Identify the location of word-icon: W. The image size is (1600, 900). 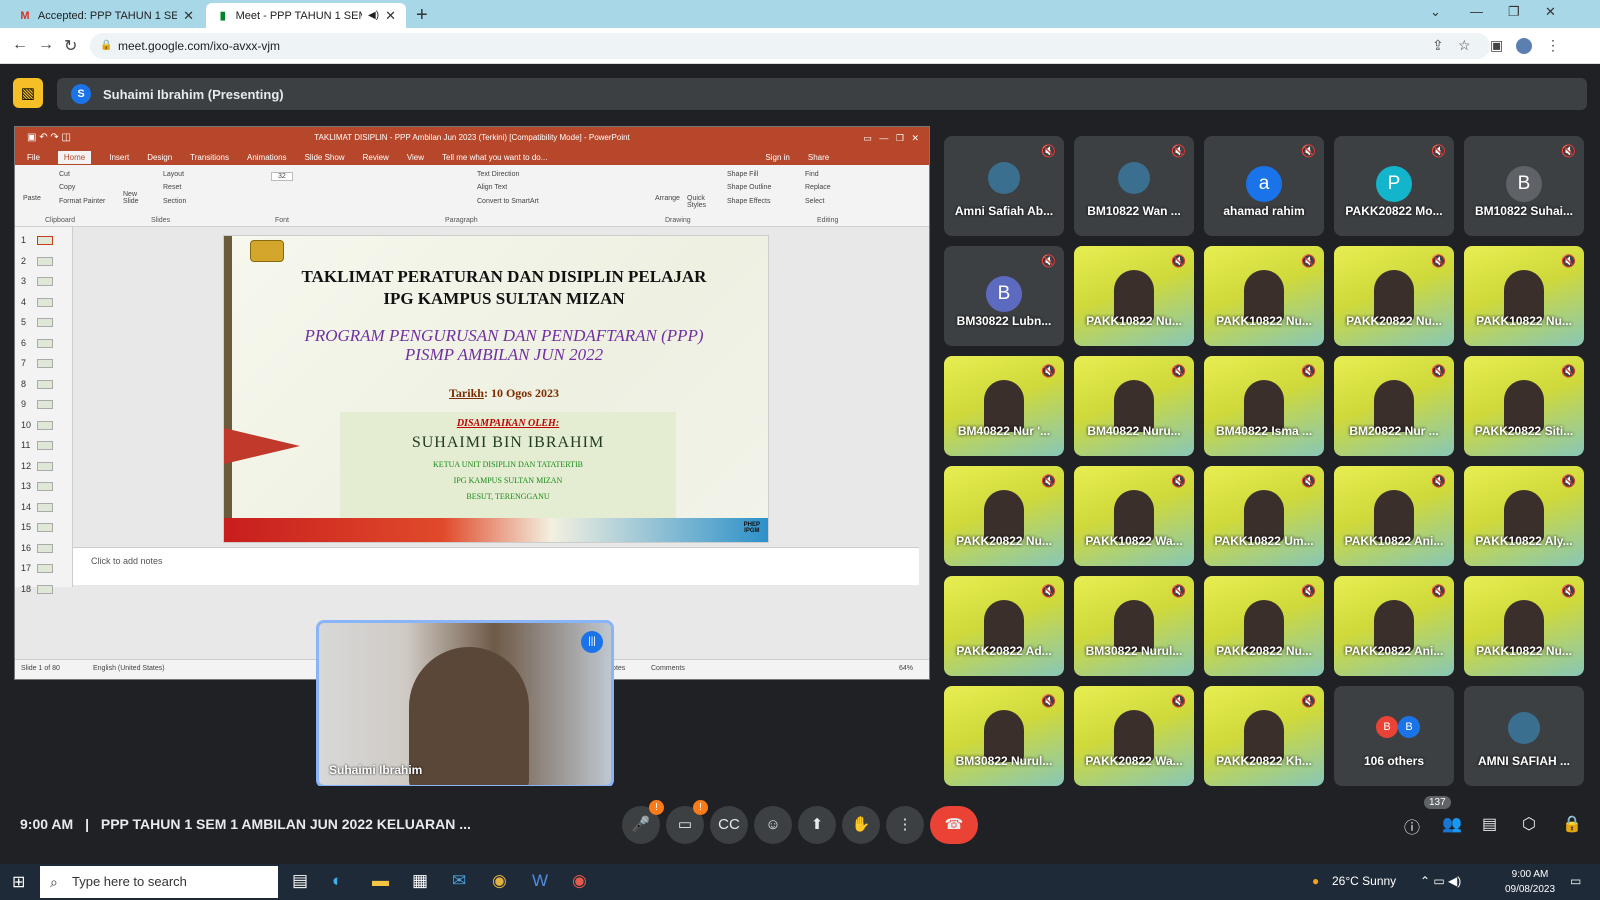
(540, 881).